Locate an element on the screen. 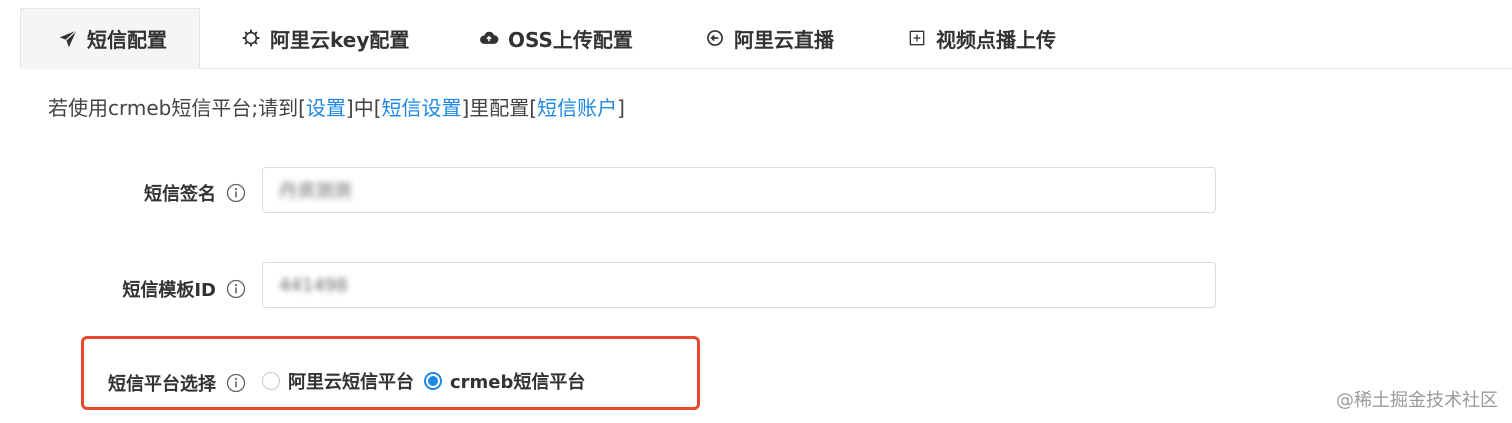 This screenshot has width=1512, height=423. tab-label: 阿里云key配置 is located at coordinates (340, 39).